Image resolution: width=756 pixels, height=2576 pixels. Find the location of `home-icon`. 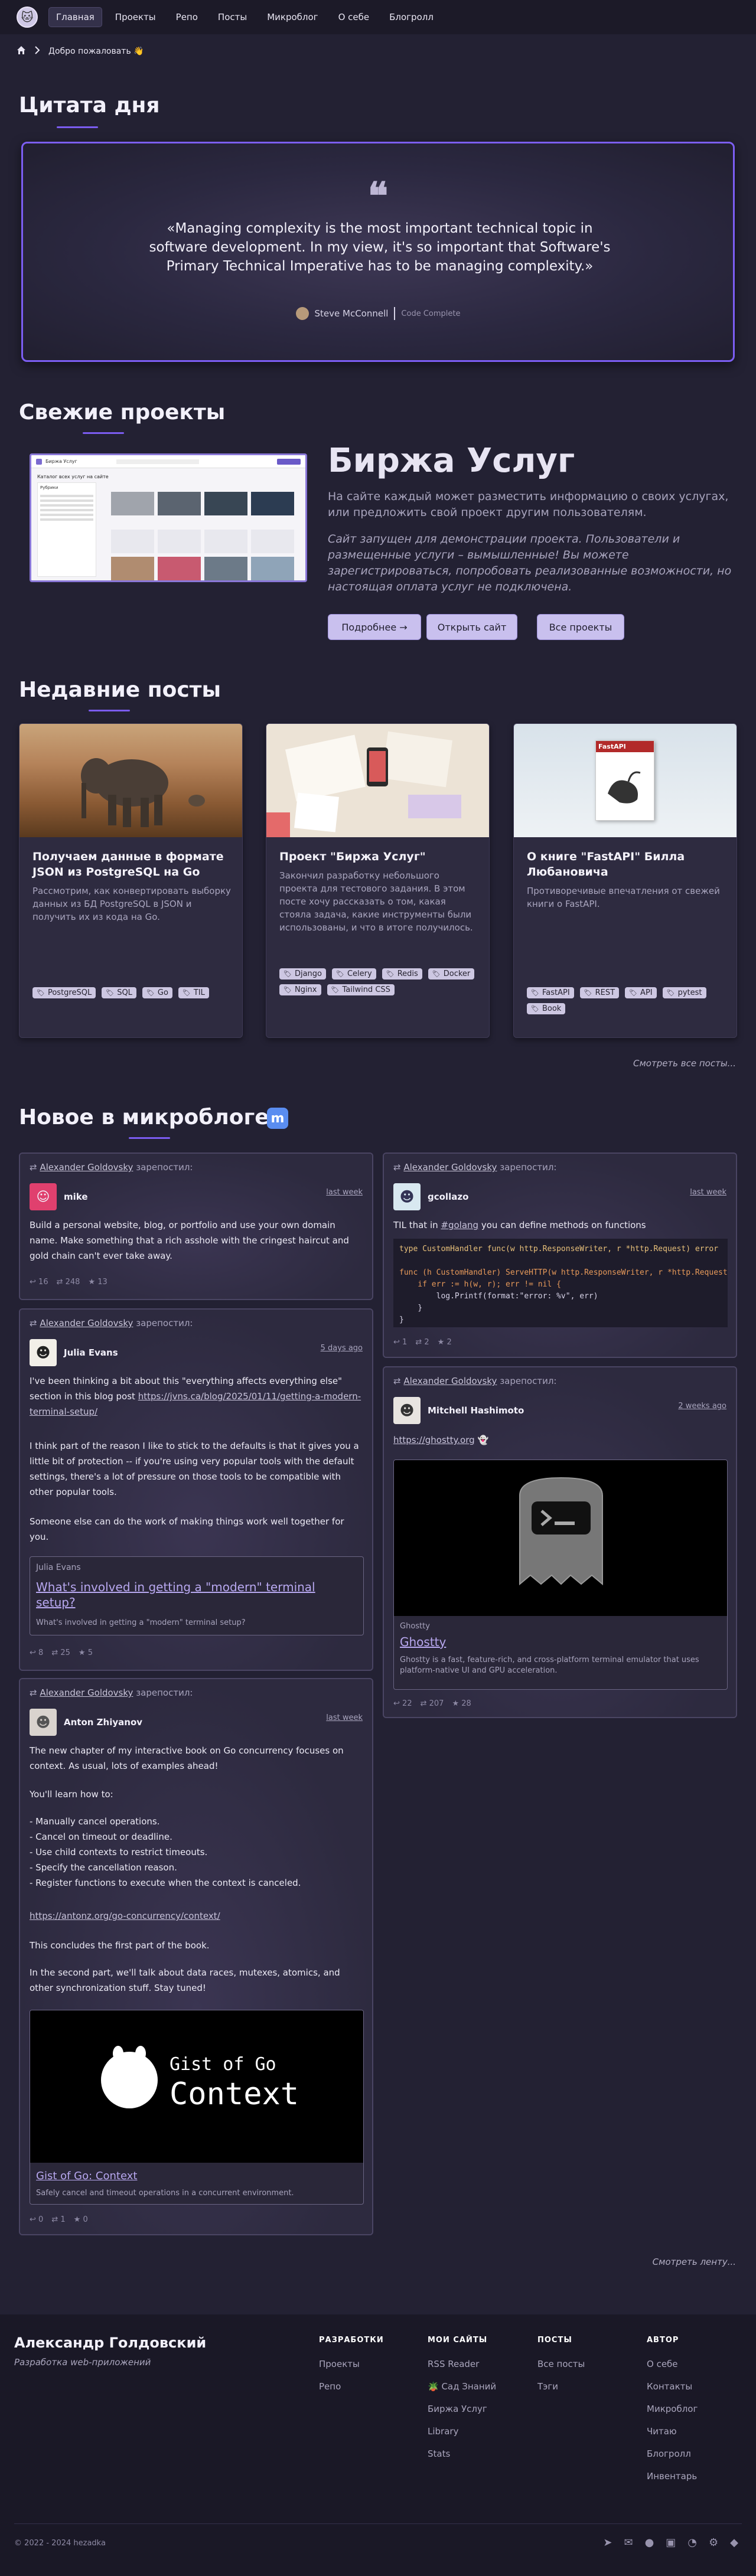

home-icon is located at coordinates (21, 51).